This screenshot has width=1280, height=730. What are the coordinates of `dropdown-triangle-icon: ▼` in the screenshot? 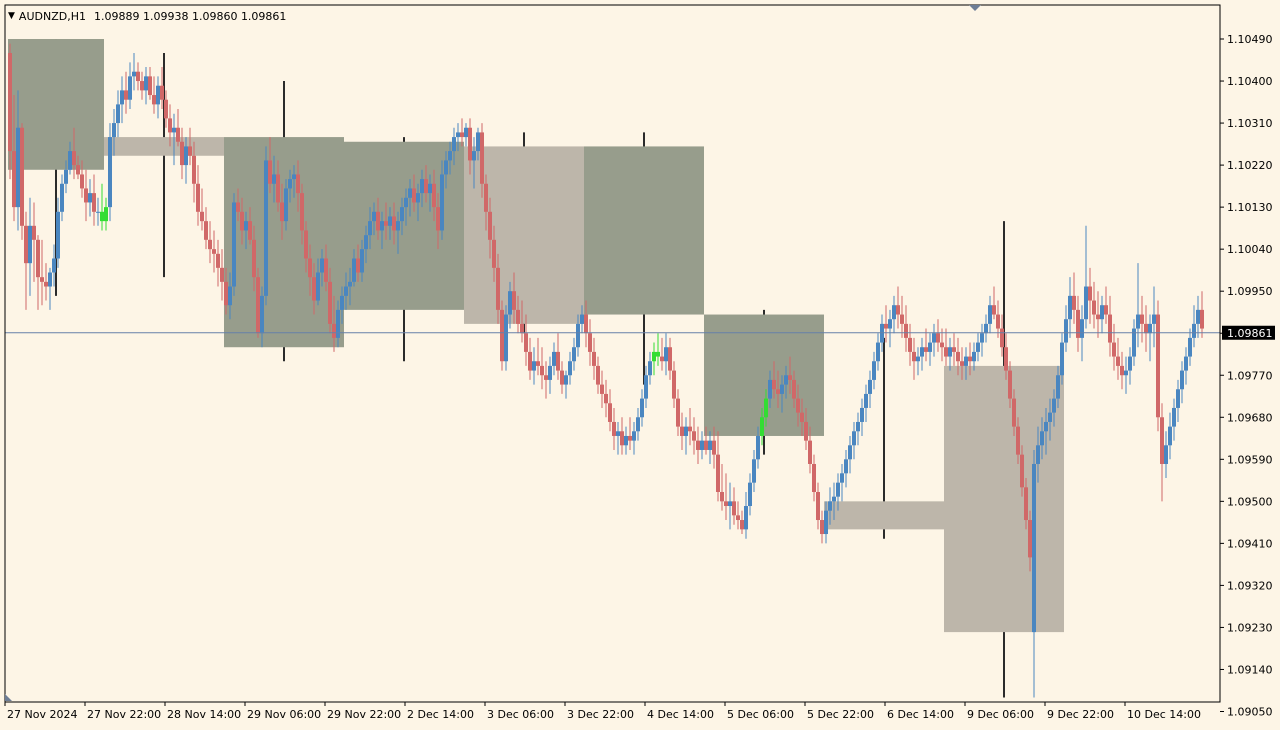 It's located at (11, 16).